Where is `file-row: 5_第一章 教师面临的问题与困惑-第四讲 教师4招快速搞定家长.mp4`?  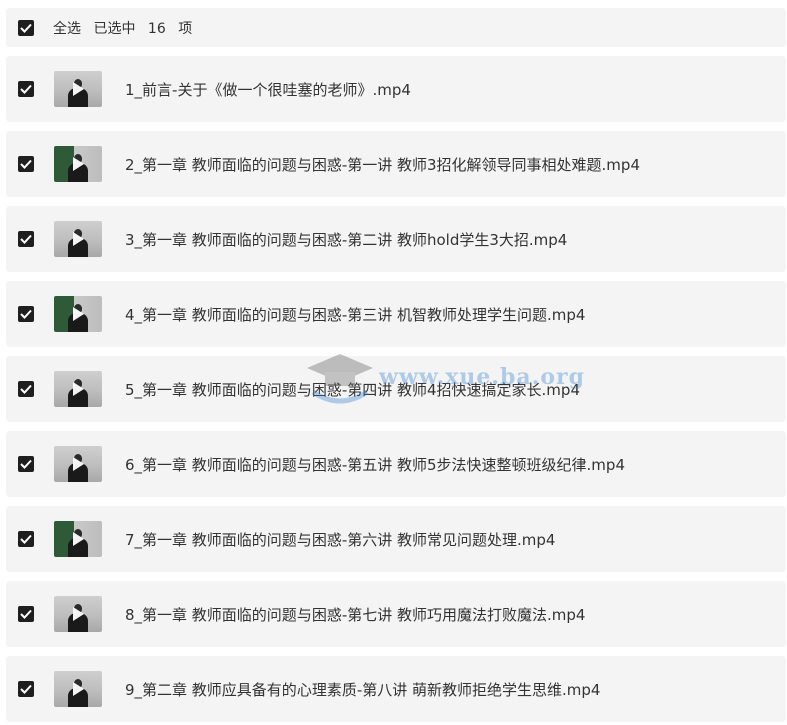
file-row: 5_第一章 教师面临的问题与困惑-第四讲 教师4招快速搞定家长.mp4 is located at coordinates (396, 389).